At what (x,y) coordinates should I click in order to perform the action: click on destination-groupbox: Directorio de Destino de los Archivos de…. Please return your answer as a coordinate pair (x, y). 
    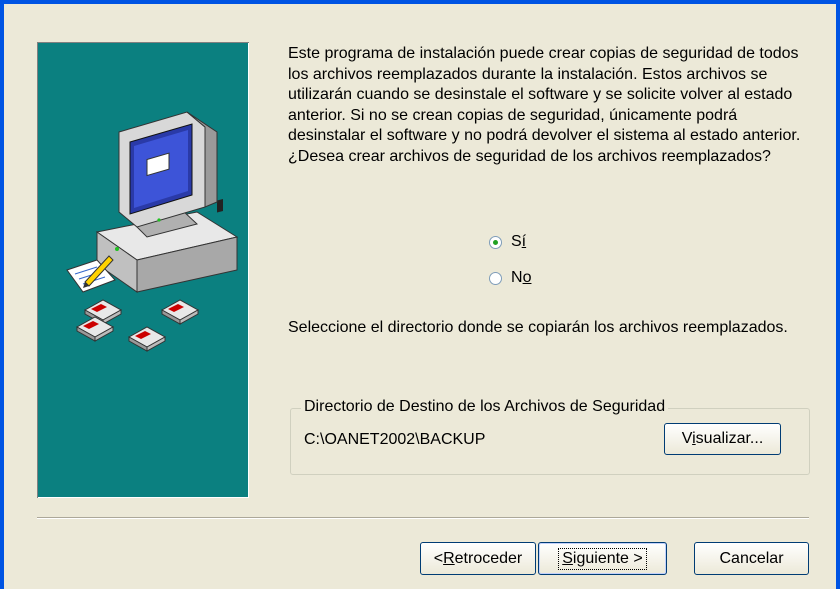
    Looking at the image, I should click on (550, 436).